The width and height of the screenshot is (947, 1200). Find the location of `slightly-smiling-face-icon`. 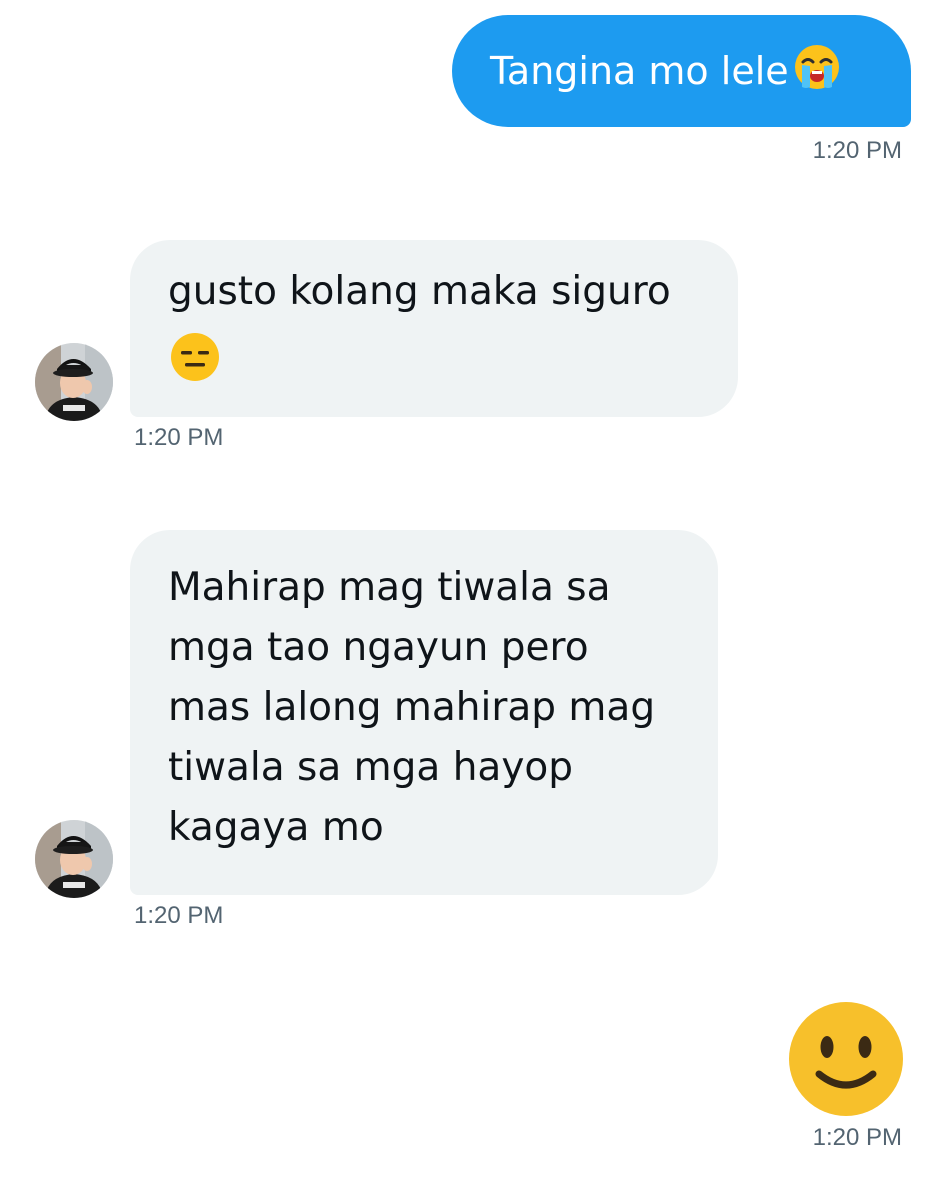

slightly-smiling-face-icon is located at coordinates (846, 1059).